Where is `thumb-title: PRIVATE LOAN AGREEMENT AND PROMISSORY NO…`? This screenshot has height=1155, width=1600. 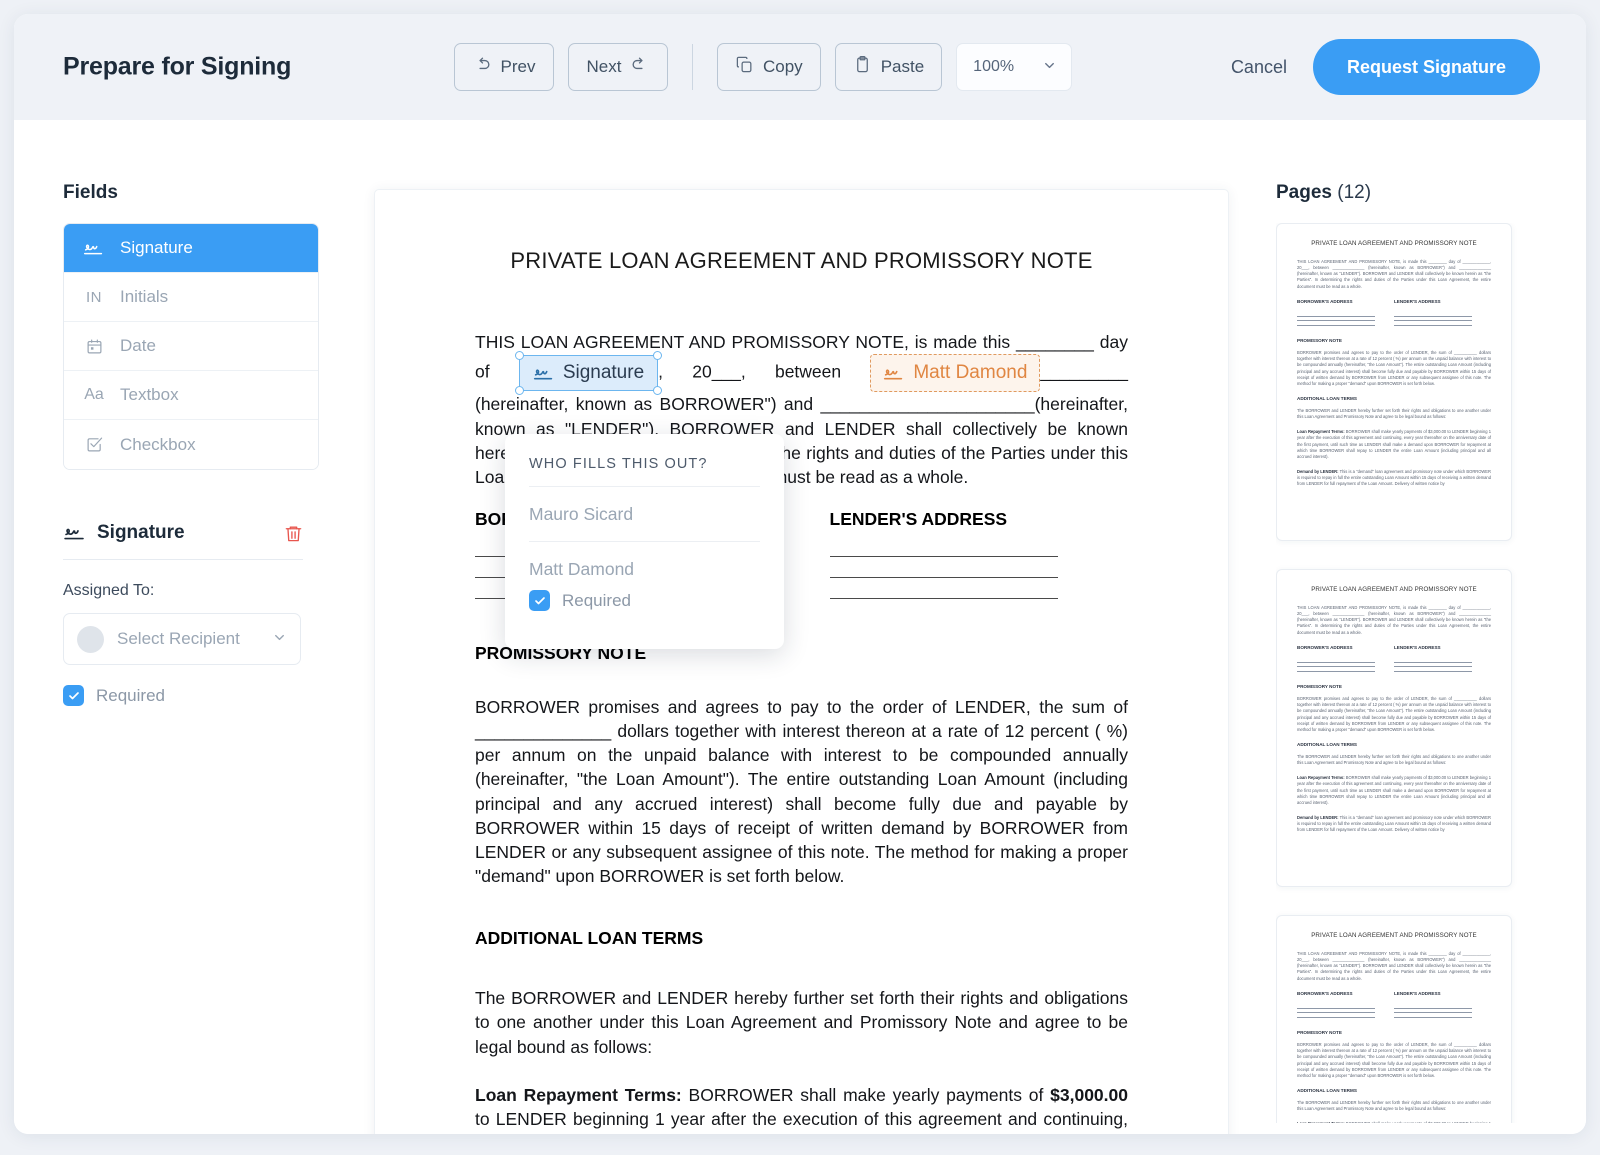
thumb-title: PRIVATE LOAN AGREEMENT AND PROMISSORY NO… is located at coordinates (1394, 589).